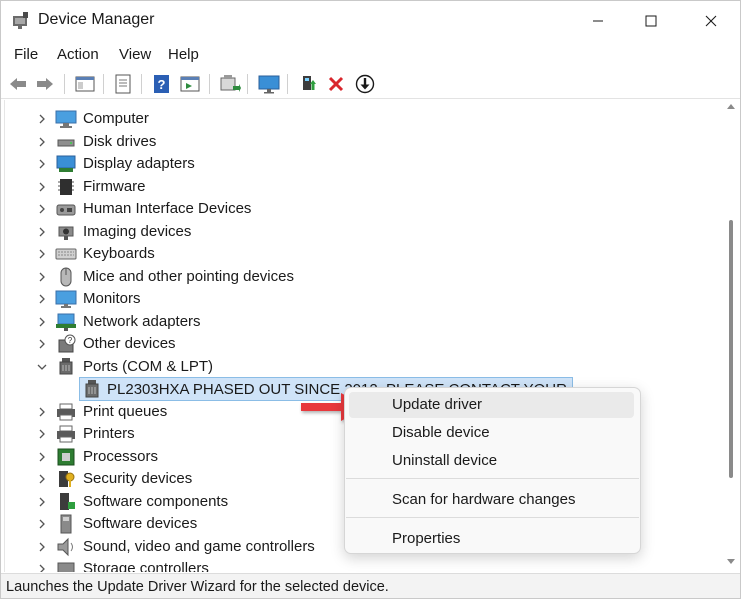  Describe the element at coordinates (355, 142) in the screenshot. I see `tree-category-disk-drives: Disk drives` at that location.